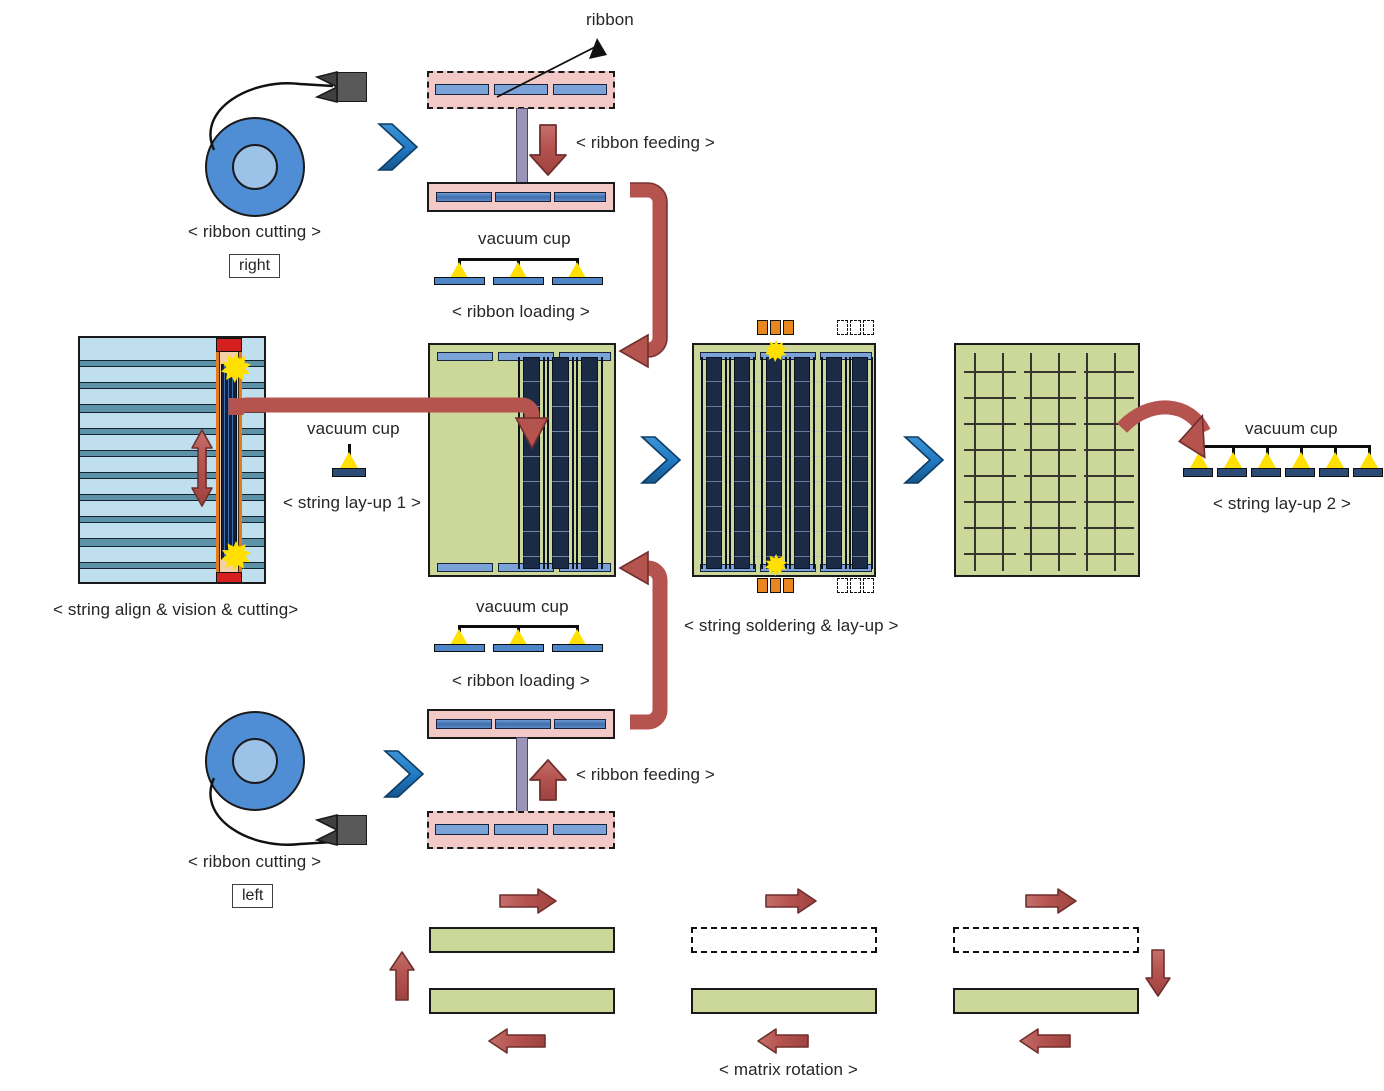 The image size is (1384, 1091). I want to click on string-soldering-label: < string soldering & lay-up >, so click(791, 625).